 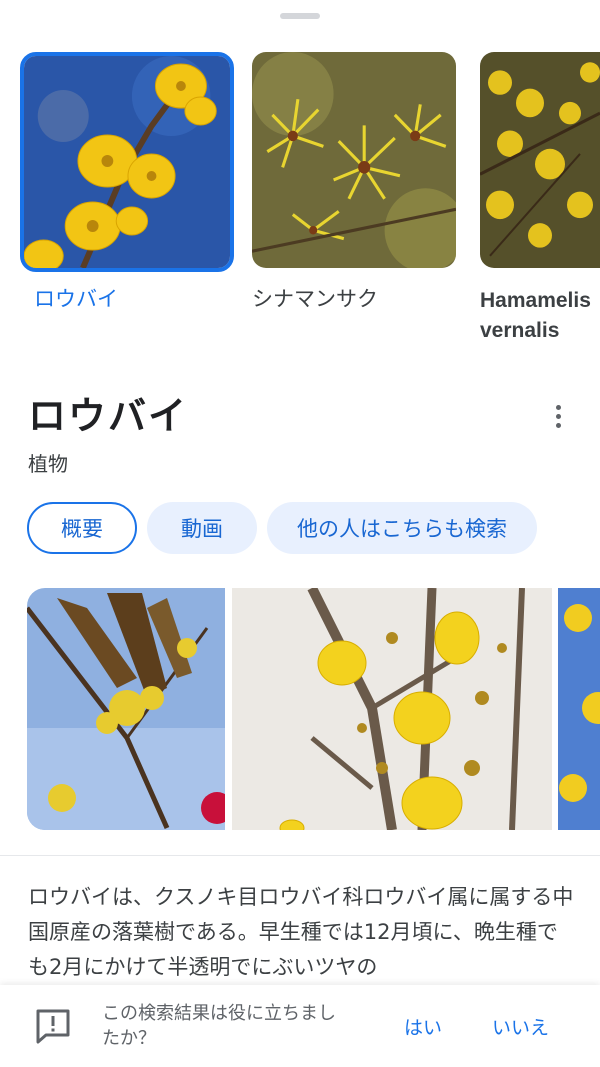 What do you see at coordinates (535, 315) in the screenshot?
I see `carousel-label: Hamamelis vernalis` at bounding box center [535, 315].